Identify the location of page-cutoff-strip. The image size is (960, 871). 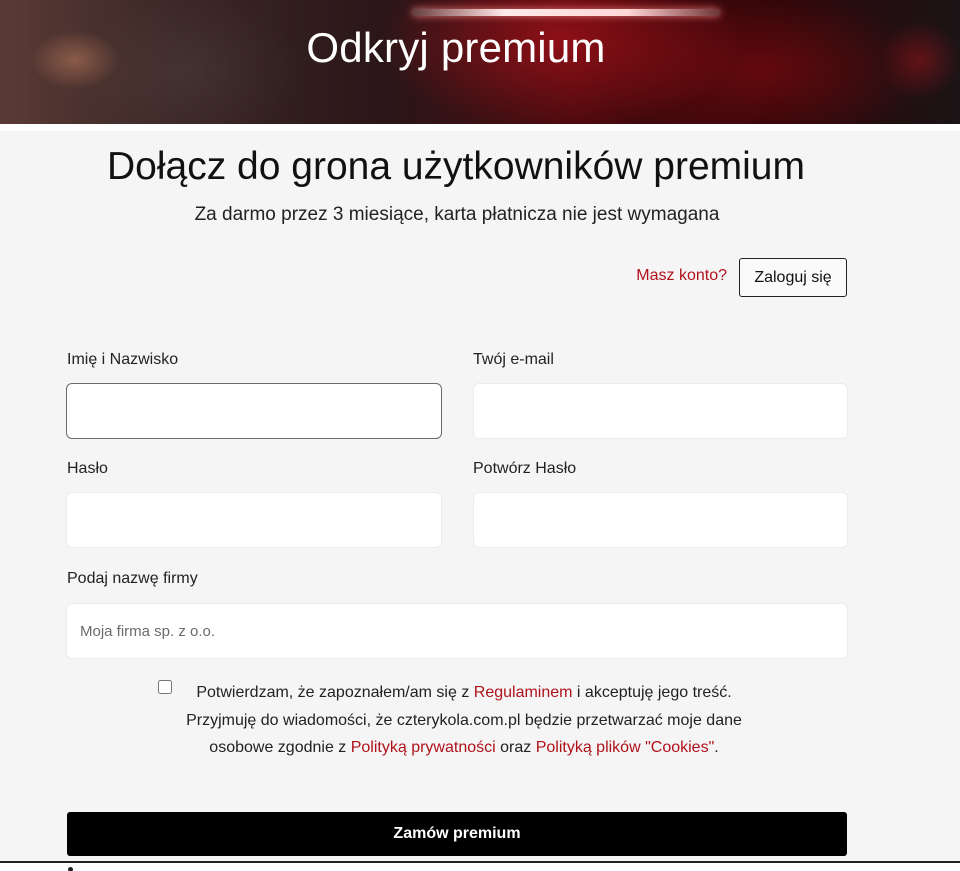
(480, 866).